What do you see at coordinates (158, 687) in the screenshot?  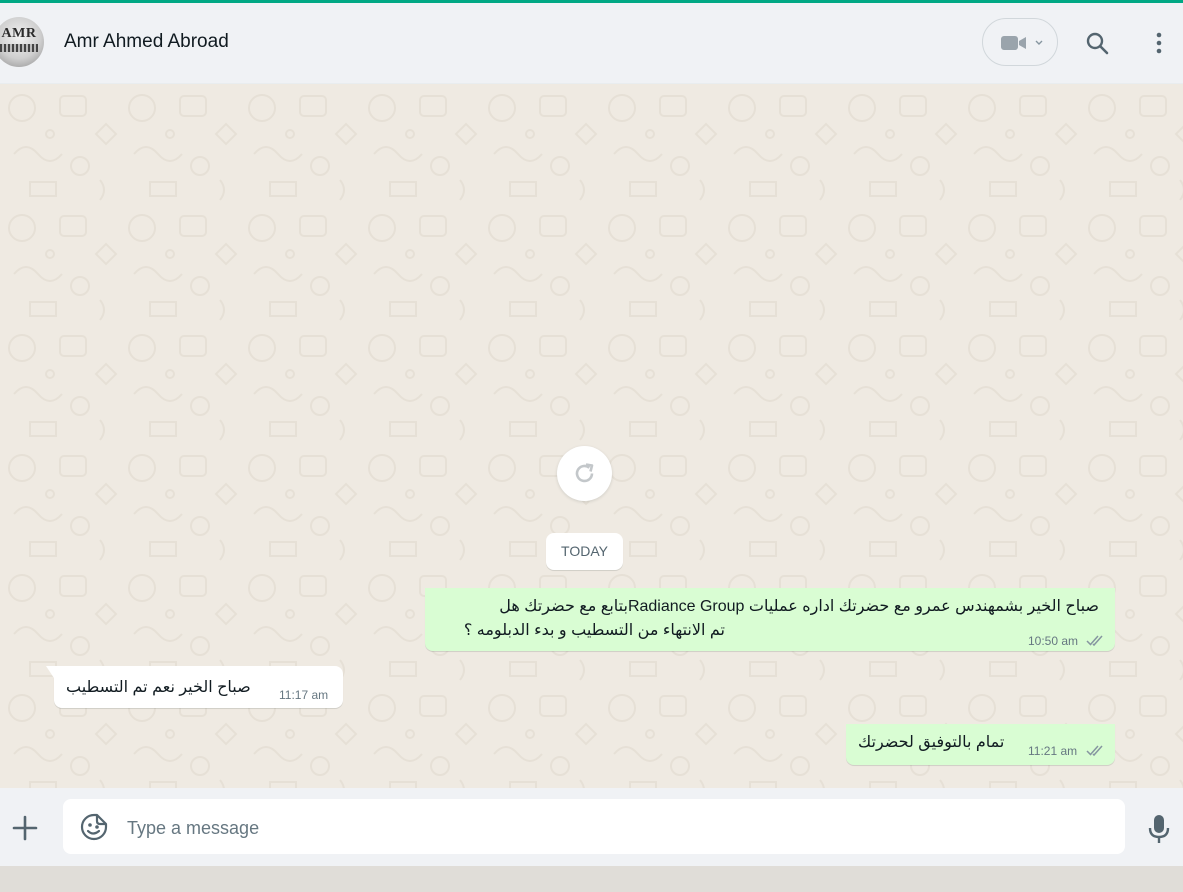 I see `message-text: صباح الخير نعم تم التسطيب` at bounding box center [158, 687].